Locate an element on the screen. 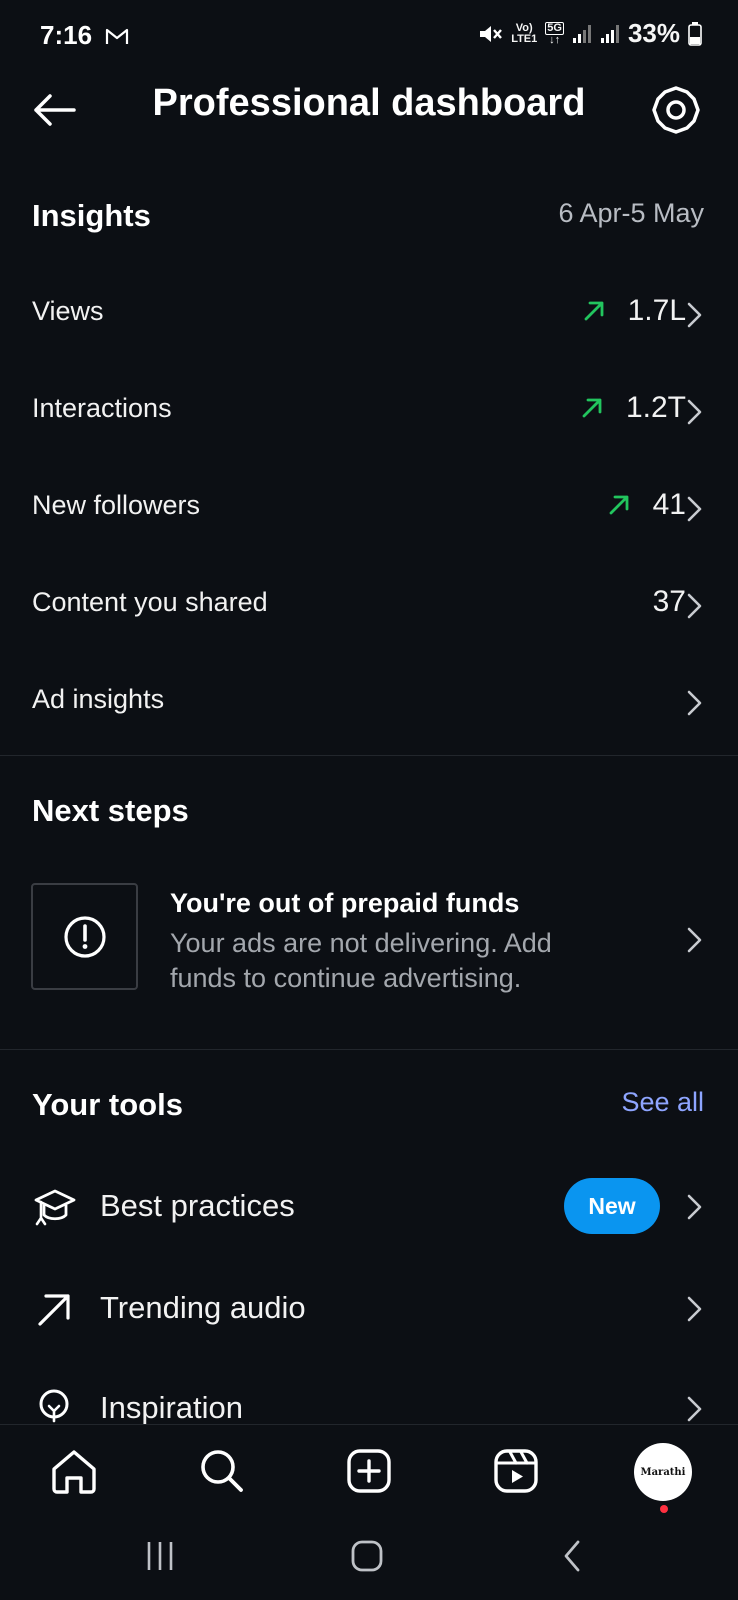 The image size is (738, 1600). battery-icon is located at coordinates (695, 33).